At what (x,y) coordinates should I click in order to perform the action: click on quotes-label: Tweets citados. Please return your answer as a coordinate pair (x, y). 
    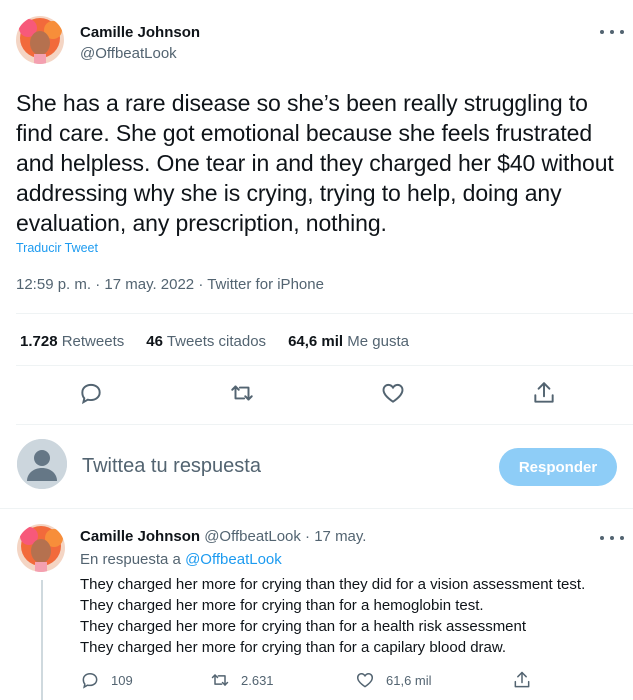
    Looking at the image, I should click on (216, 341).